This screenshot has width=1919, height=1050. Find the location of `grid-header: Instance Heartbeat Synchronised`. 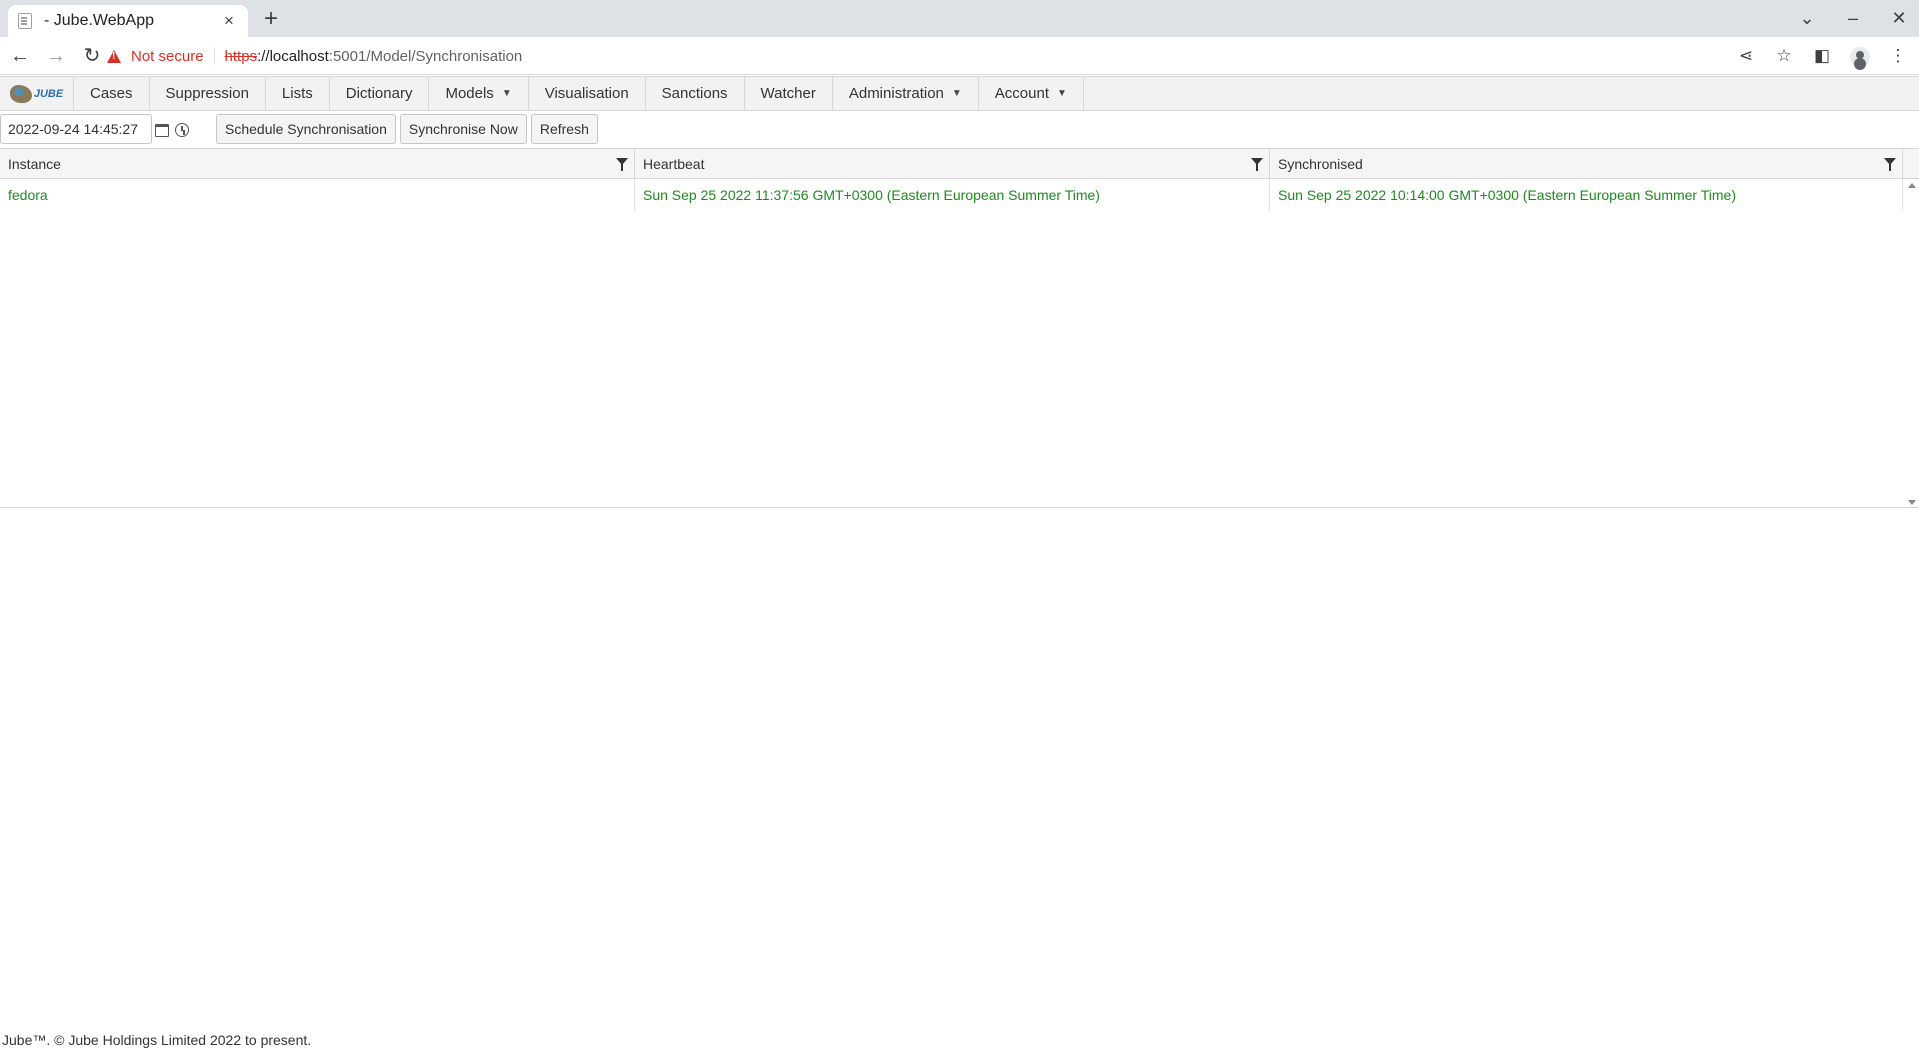

grid-header: Instance Heartbeat Synchronised is located at coordinates (959, 164).